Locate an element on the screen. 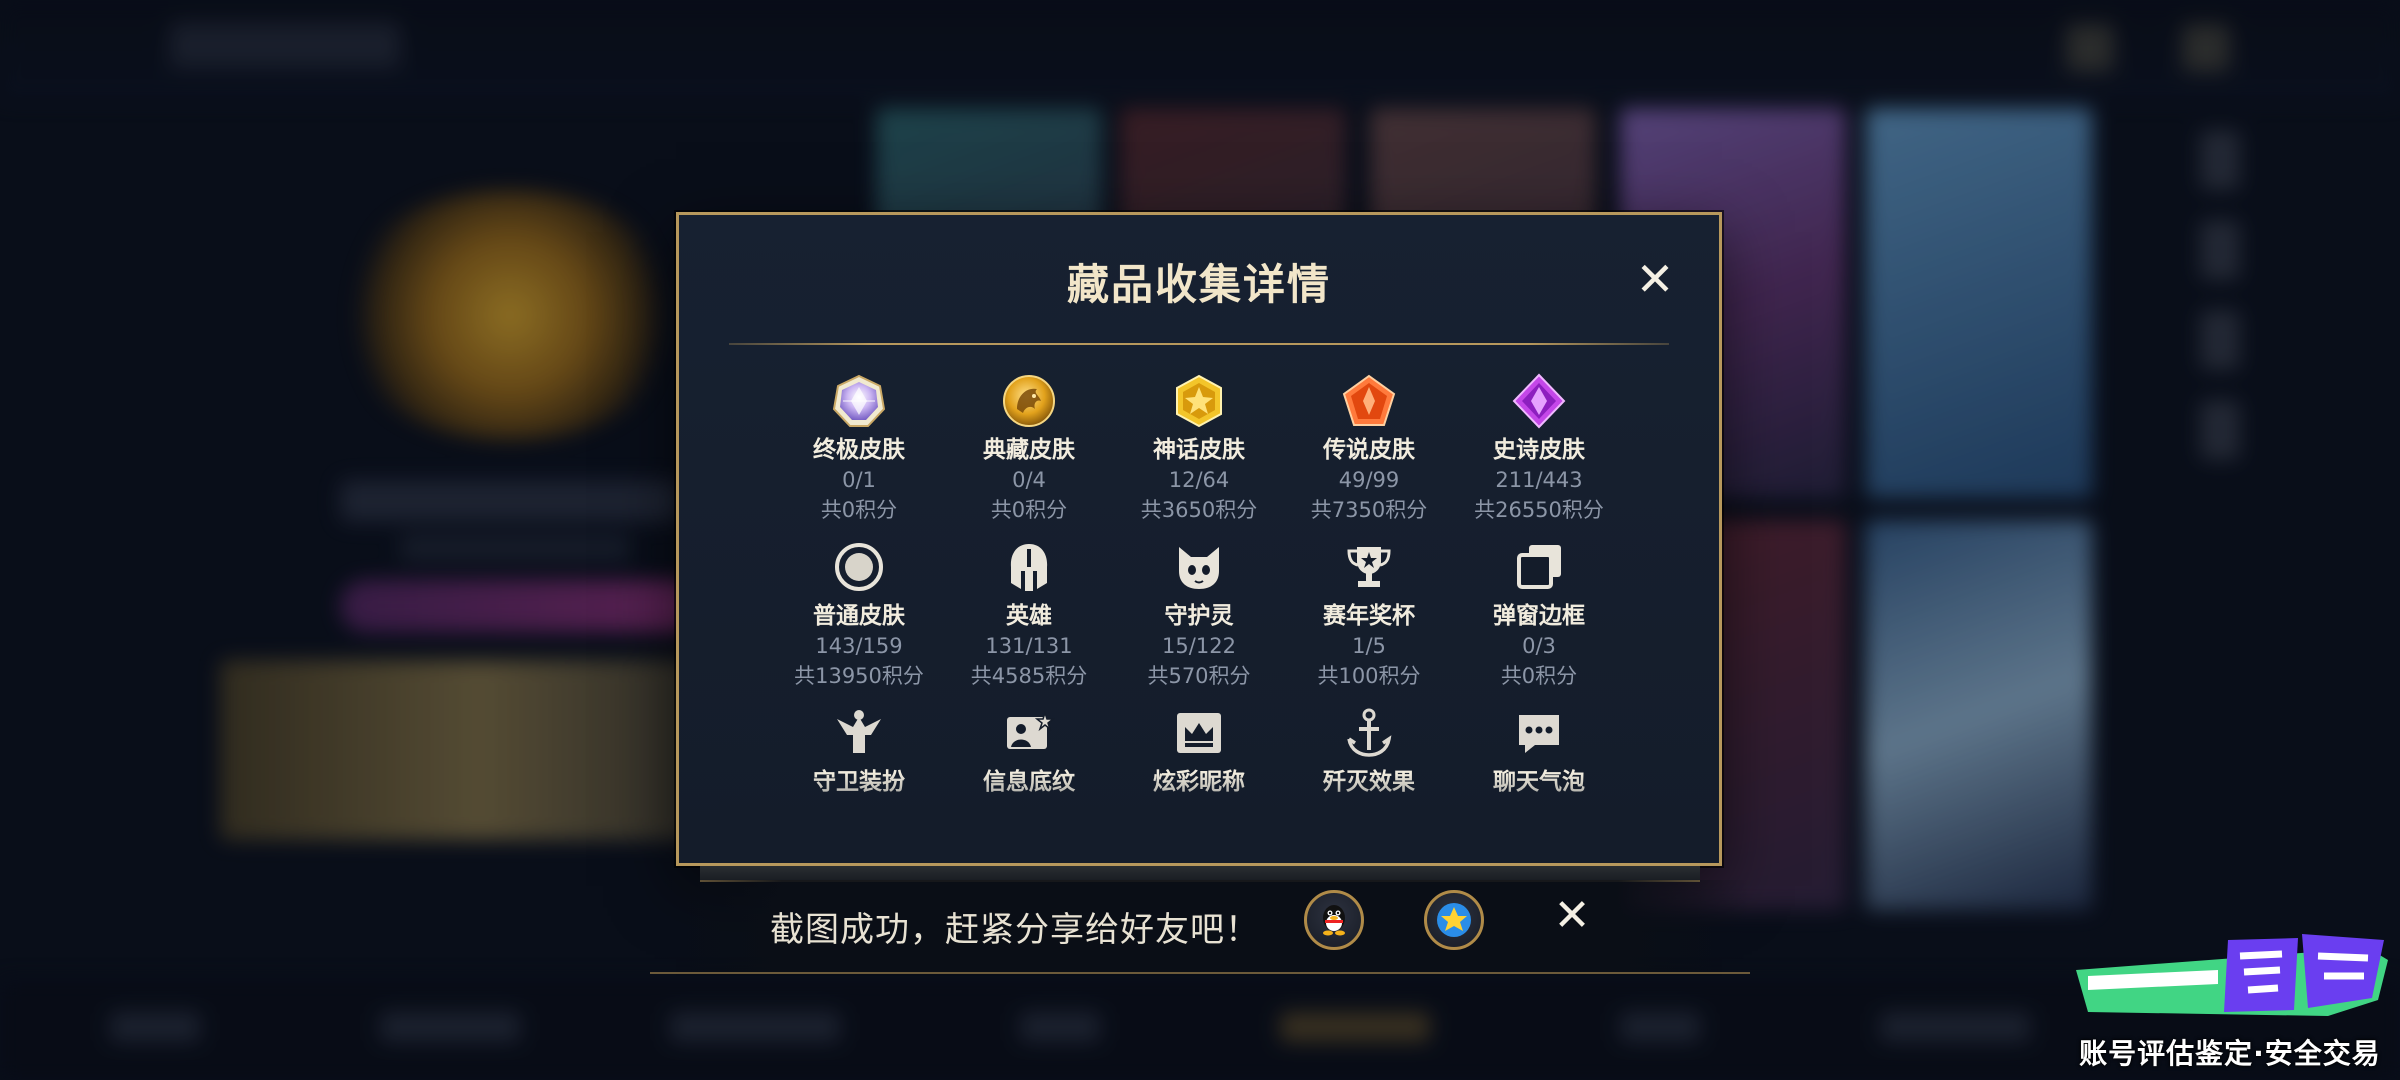  item-progress: 131/131 is located at coordinates (1029, 646).